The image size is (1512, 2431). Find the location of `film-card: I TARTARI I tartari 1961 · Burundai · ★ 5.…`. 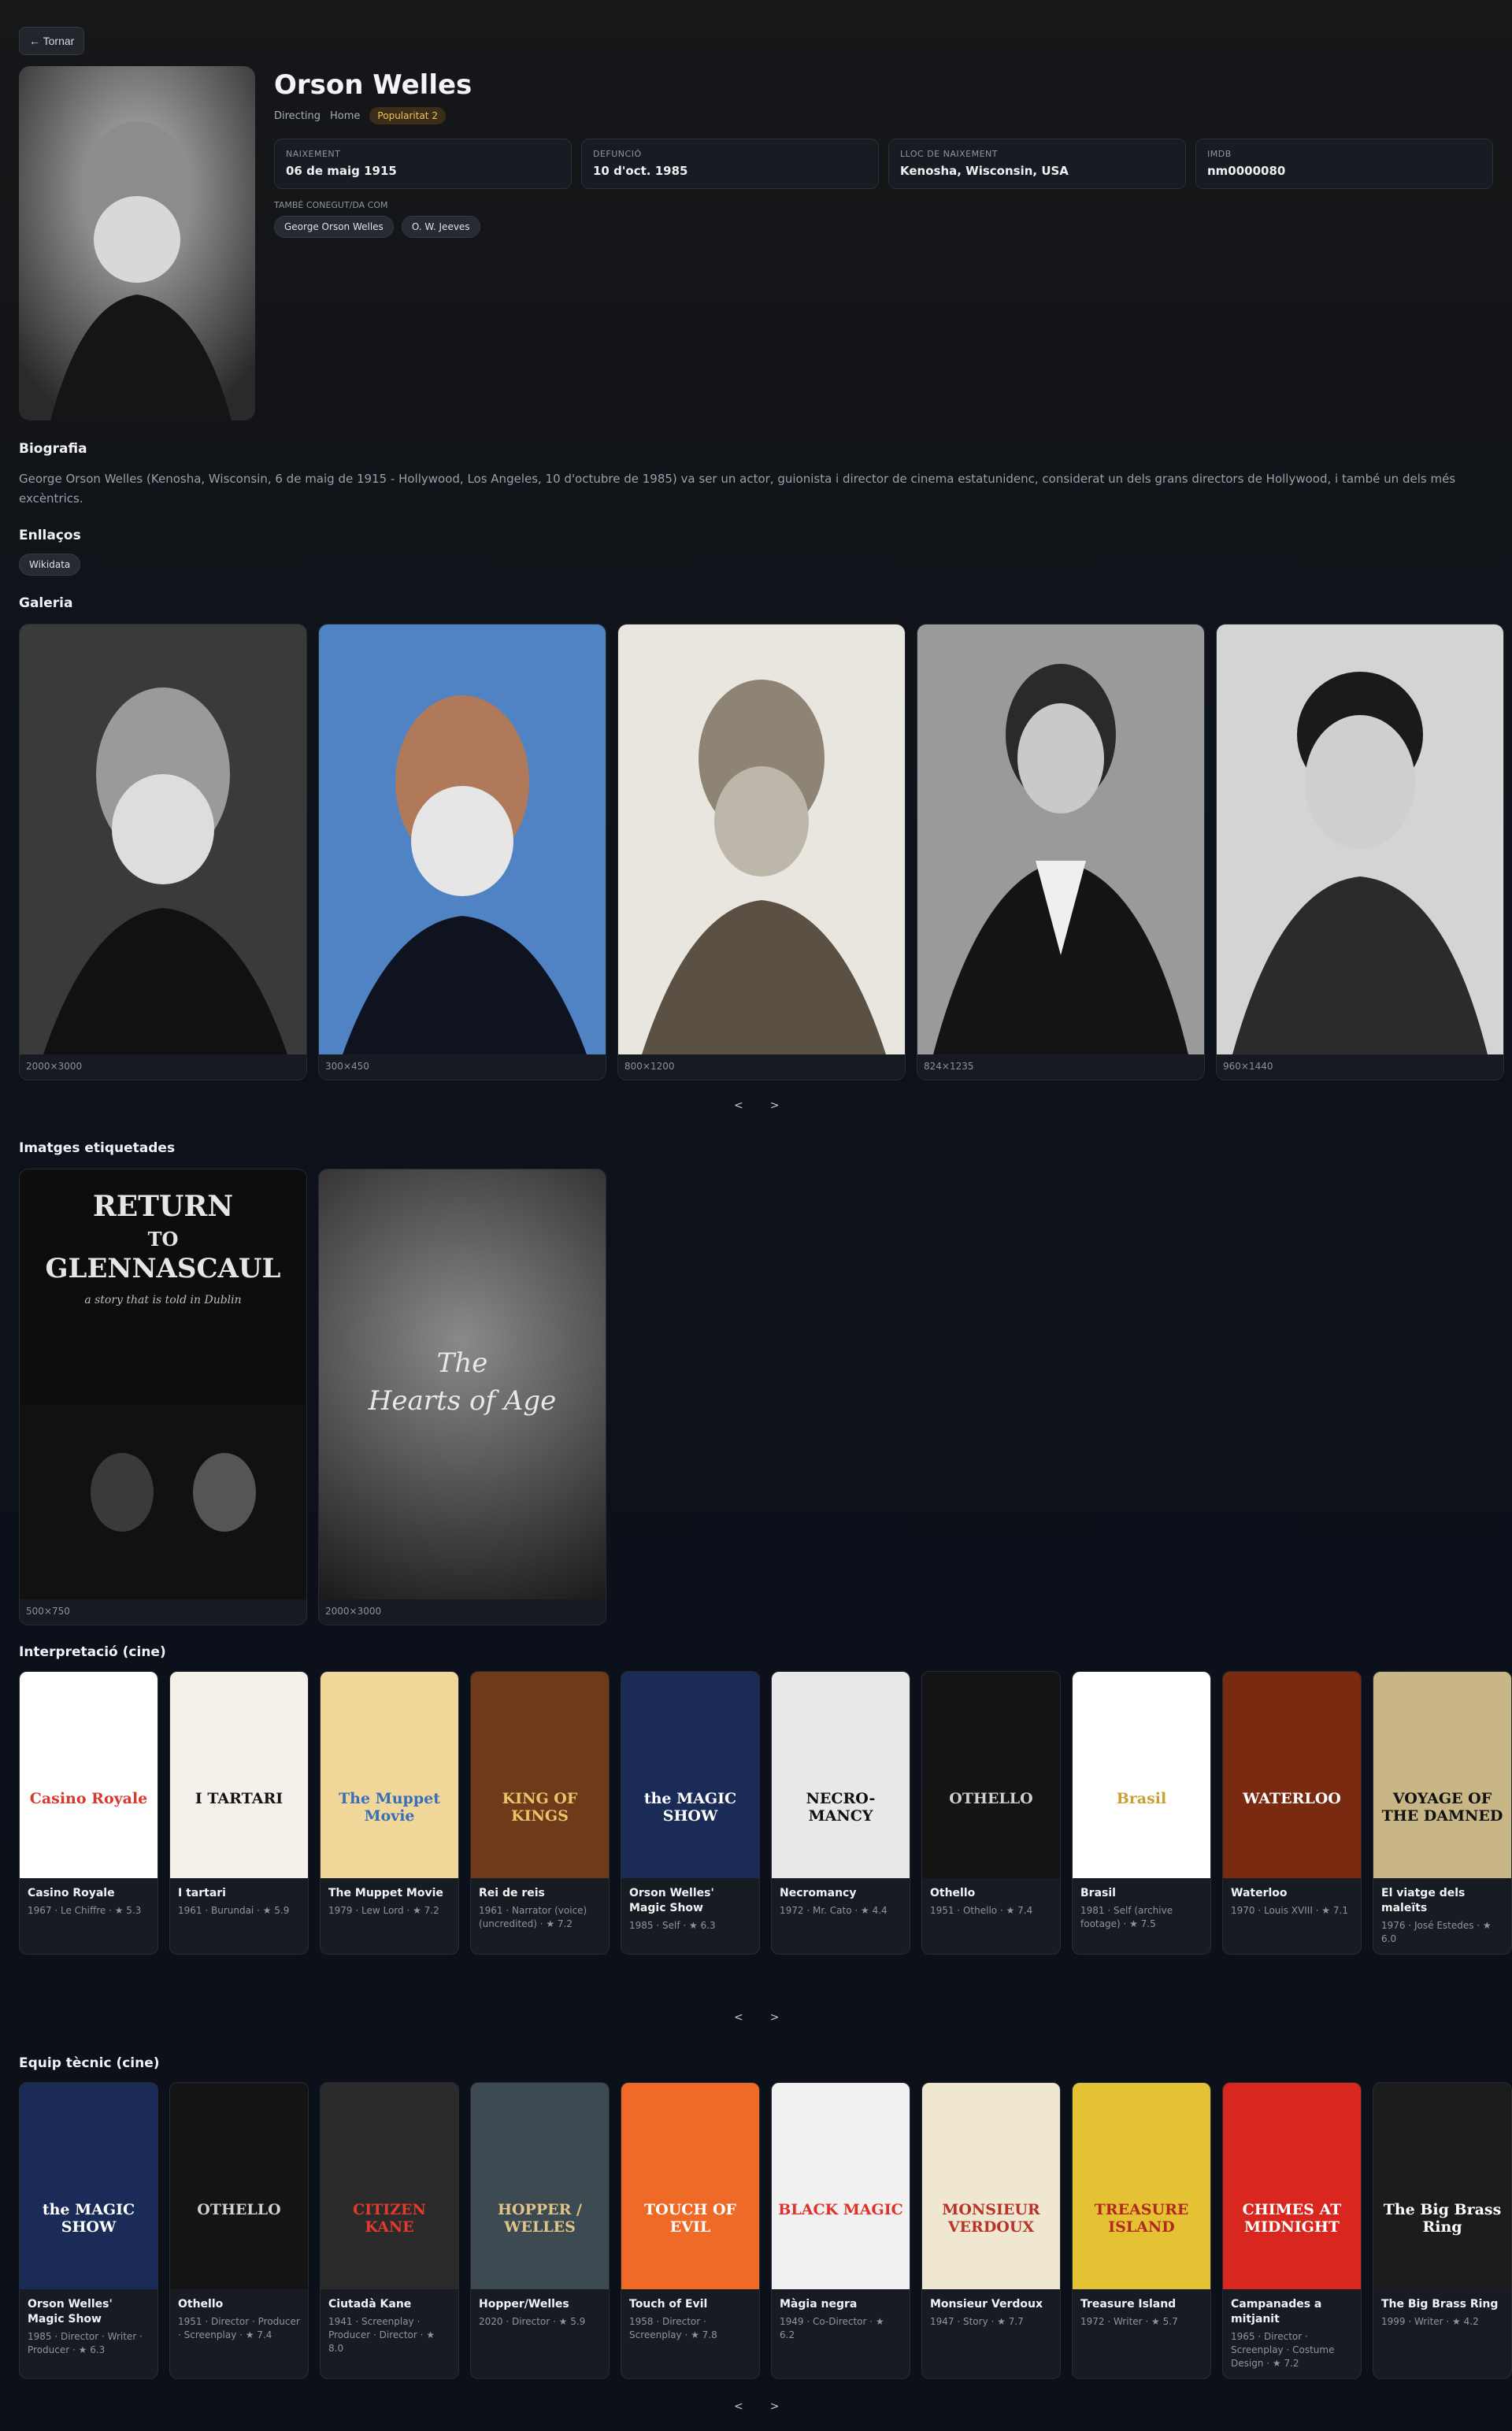

film-card: I TARTARI I tartari 1961 · Burundai · ★ 5.… is located at coordinates (239, 1813).